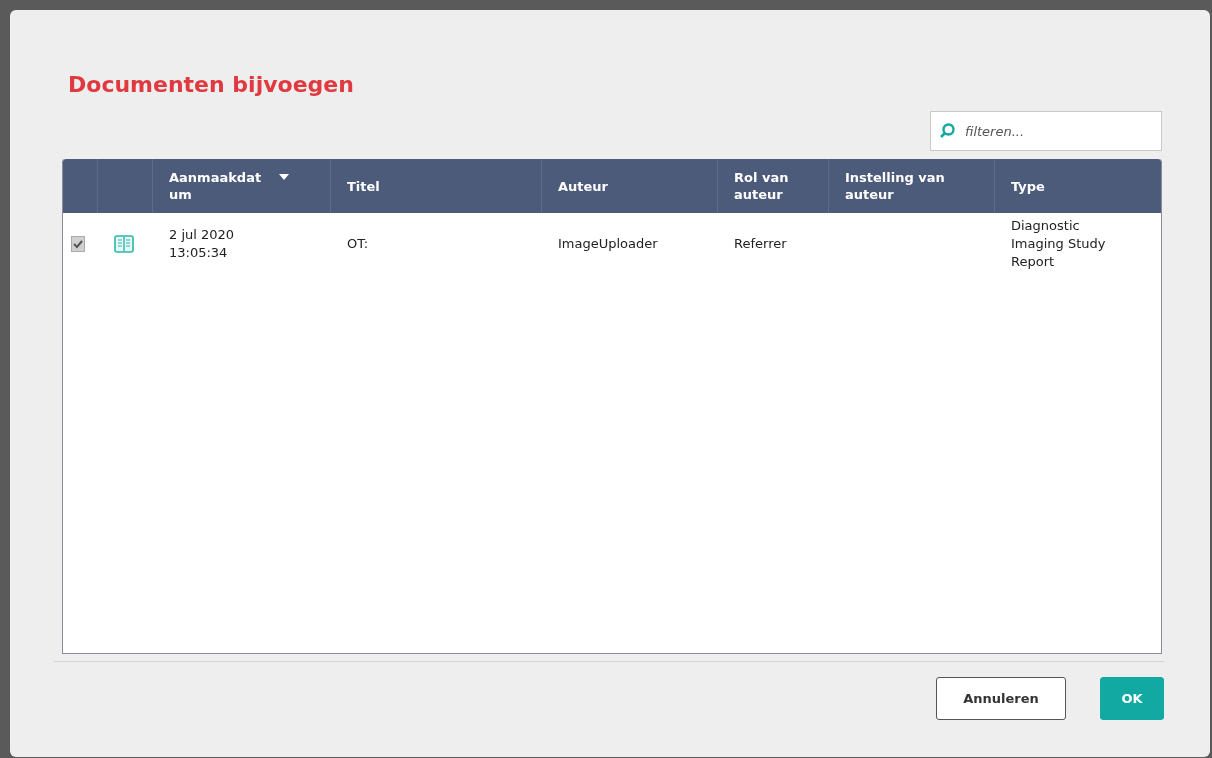  Describe the element at coordinates (124, 244) in the screenshot. I see `document-icon` at that location.